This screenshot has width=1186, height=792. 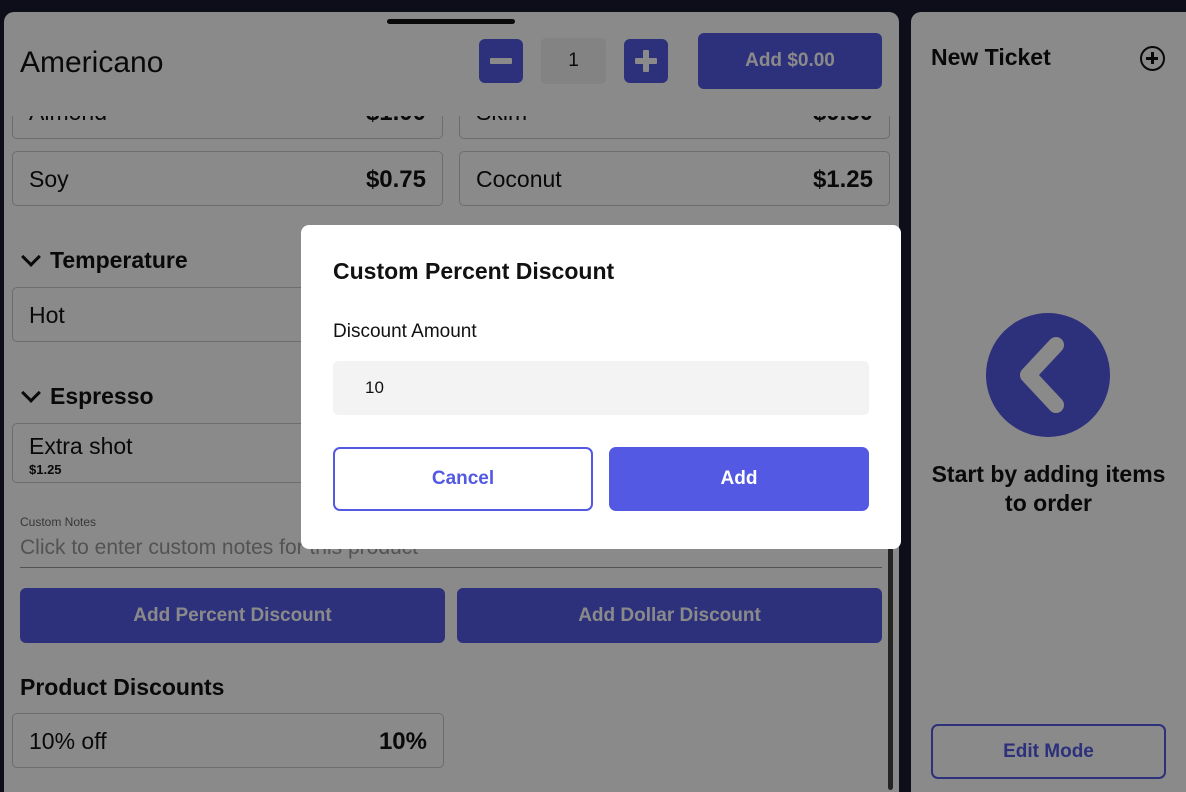 What do you see at coordinates (739, 479) in the screenshot?
I see `add-button: Add` at bounding box center [739, 479].